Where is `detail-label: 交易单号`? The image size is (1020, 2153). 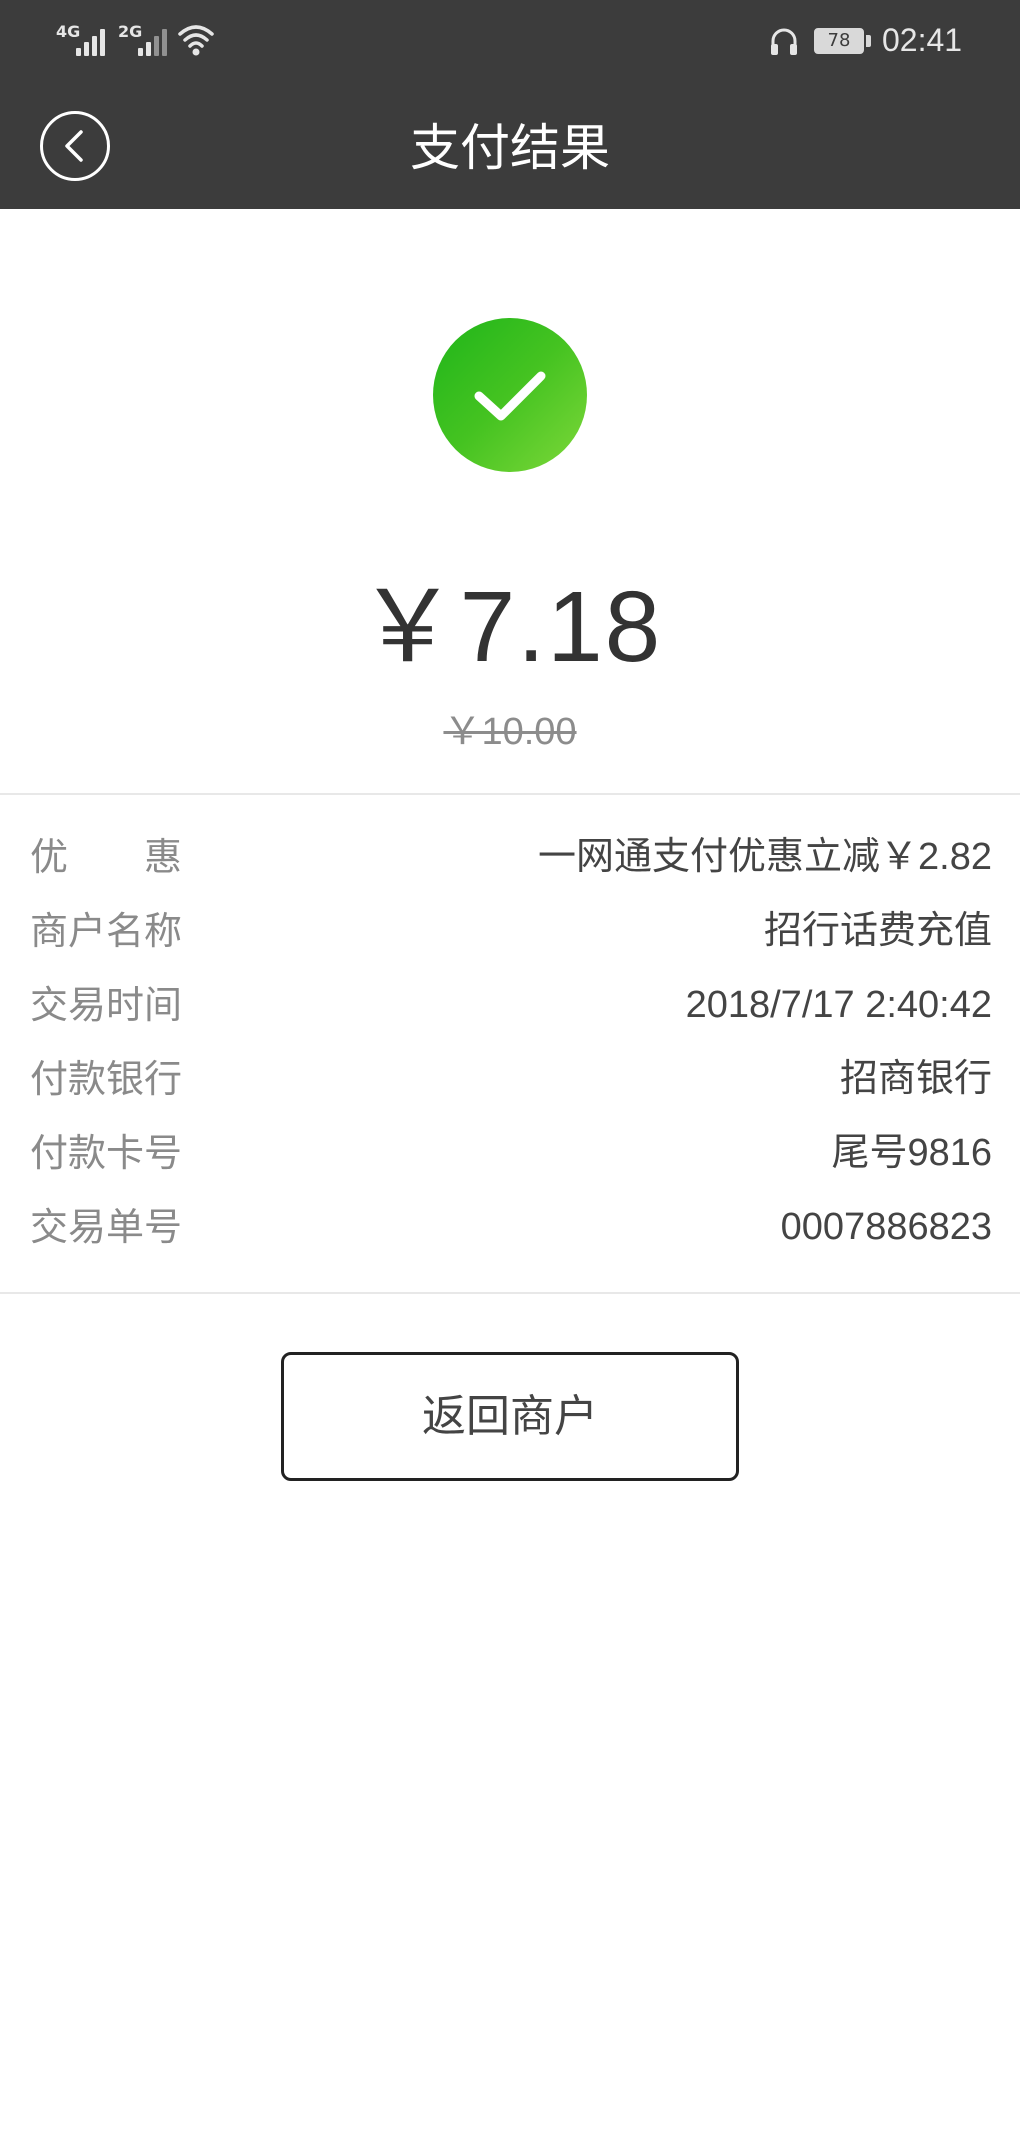 detail-label: 交易单号 is located at coordinates (106, 1227).